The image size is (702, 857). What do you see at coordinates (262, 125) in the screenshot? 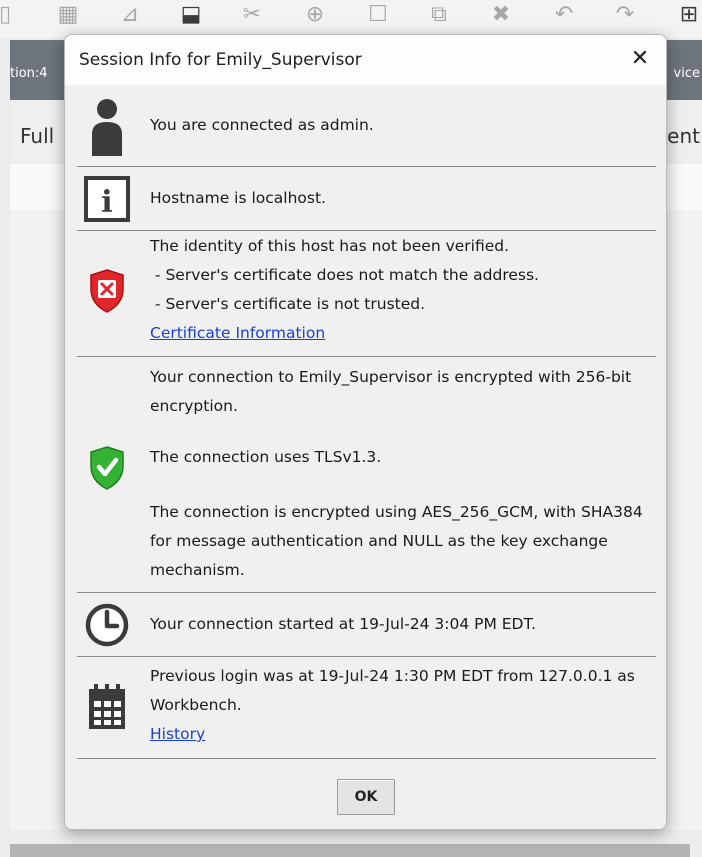
I see `connected-as-text: You are connected as admin.` at bounding box center [262, 125].